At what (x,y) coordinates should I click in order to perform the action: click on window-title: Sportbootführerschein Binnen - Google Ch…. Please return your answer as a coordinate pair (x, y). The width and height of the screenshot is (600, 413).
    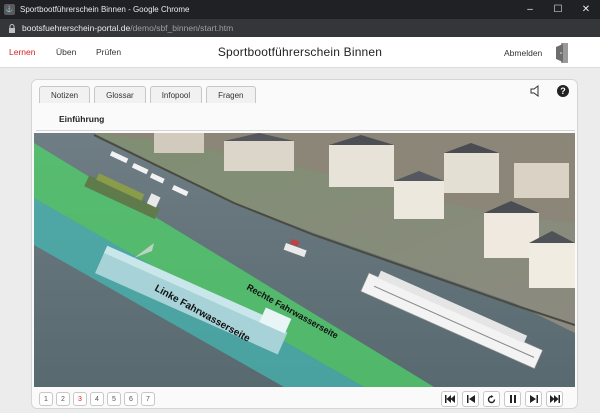
    Looking at the image, I should click on (105, 9).